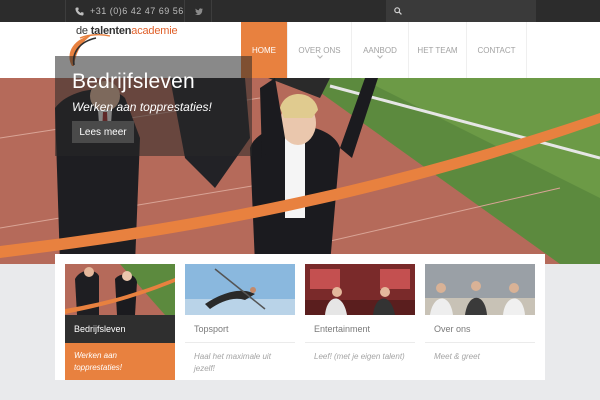 The height and width of the screenshot is (400, 600). I want to click on twitter-icon, so click(198, 11).